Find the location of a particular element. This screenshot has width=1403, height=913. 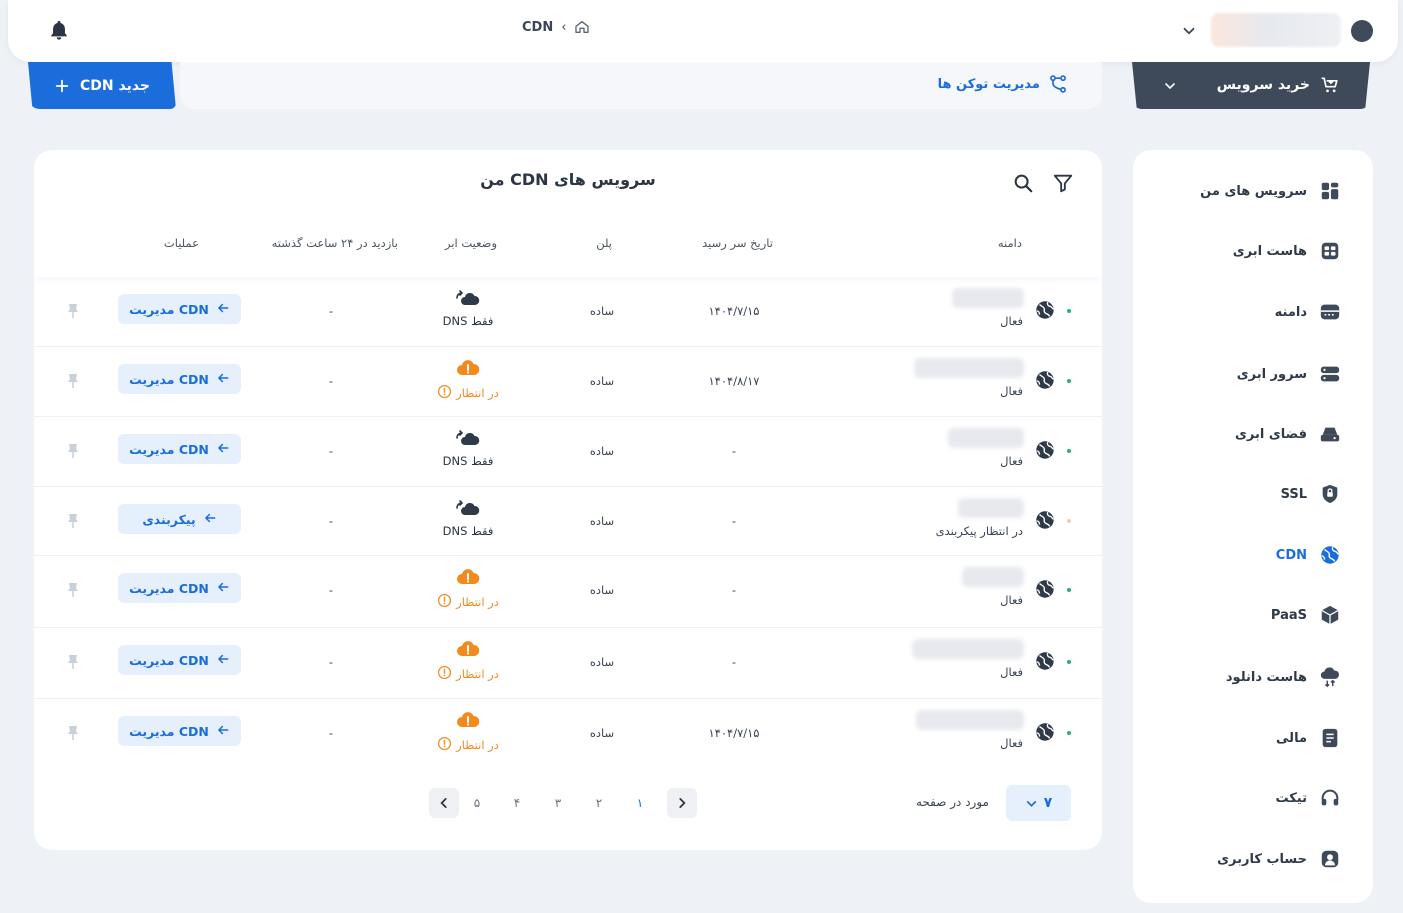

token-management-link: مدیریت توکن ها is located at coordinates (1003, 84).